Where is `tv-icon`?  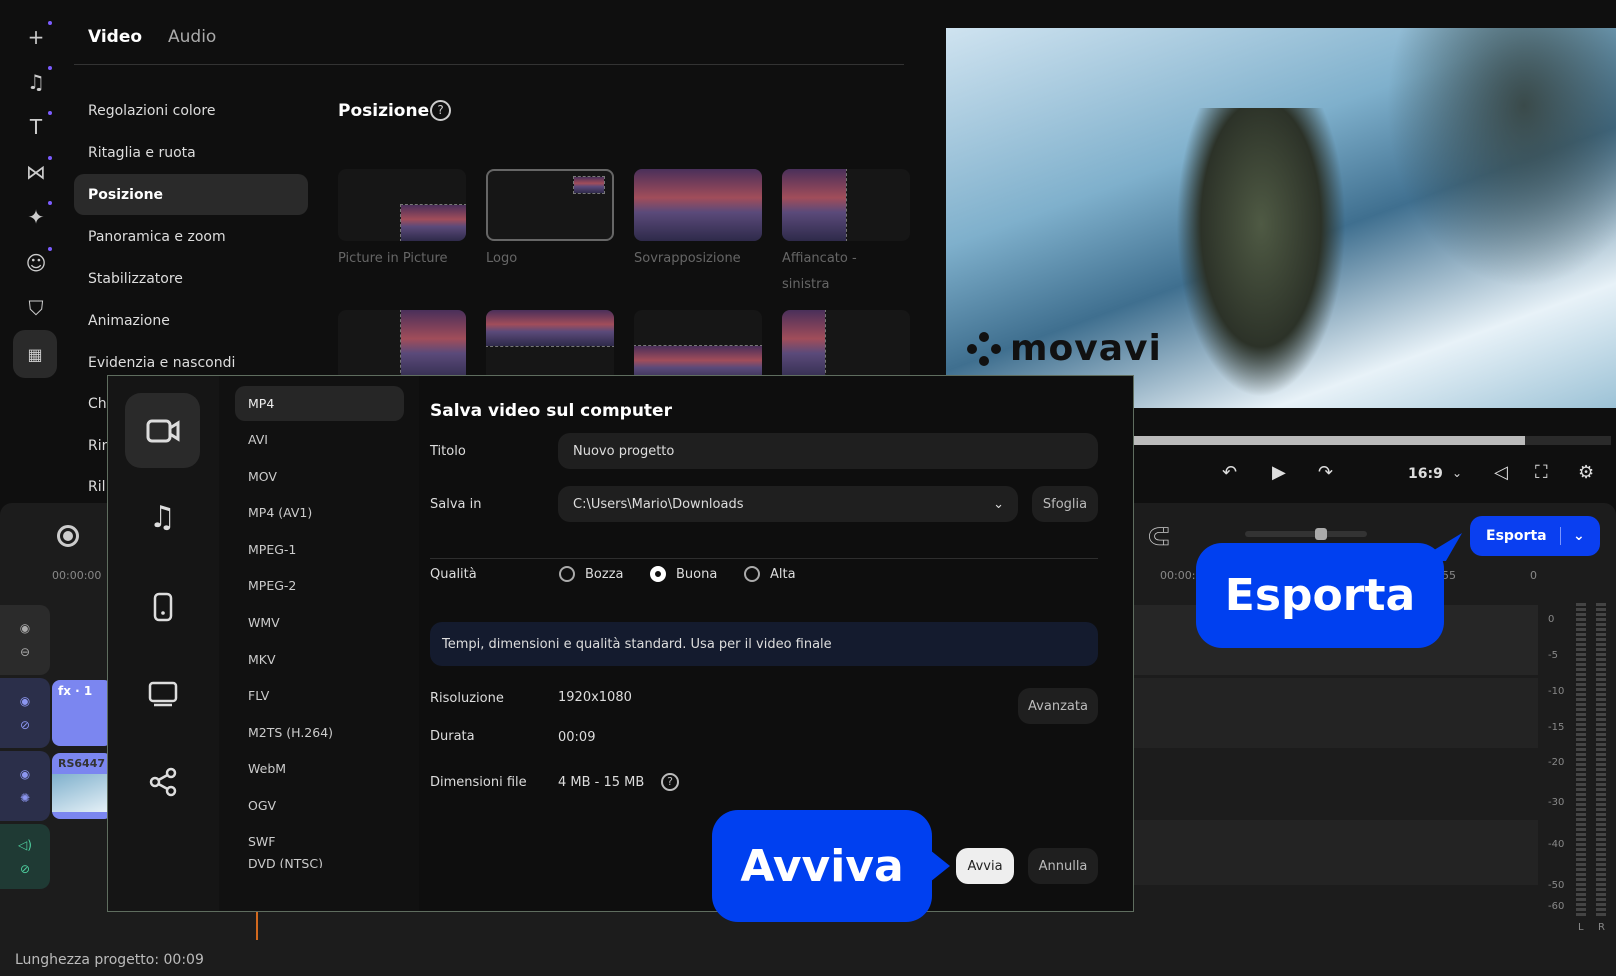
tv-icon is located at coordinates (162, 693).